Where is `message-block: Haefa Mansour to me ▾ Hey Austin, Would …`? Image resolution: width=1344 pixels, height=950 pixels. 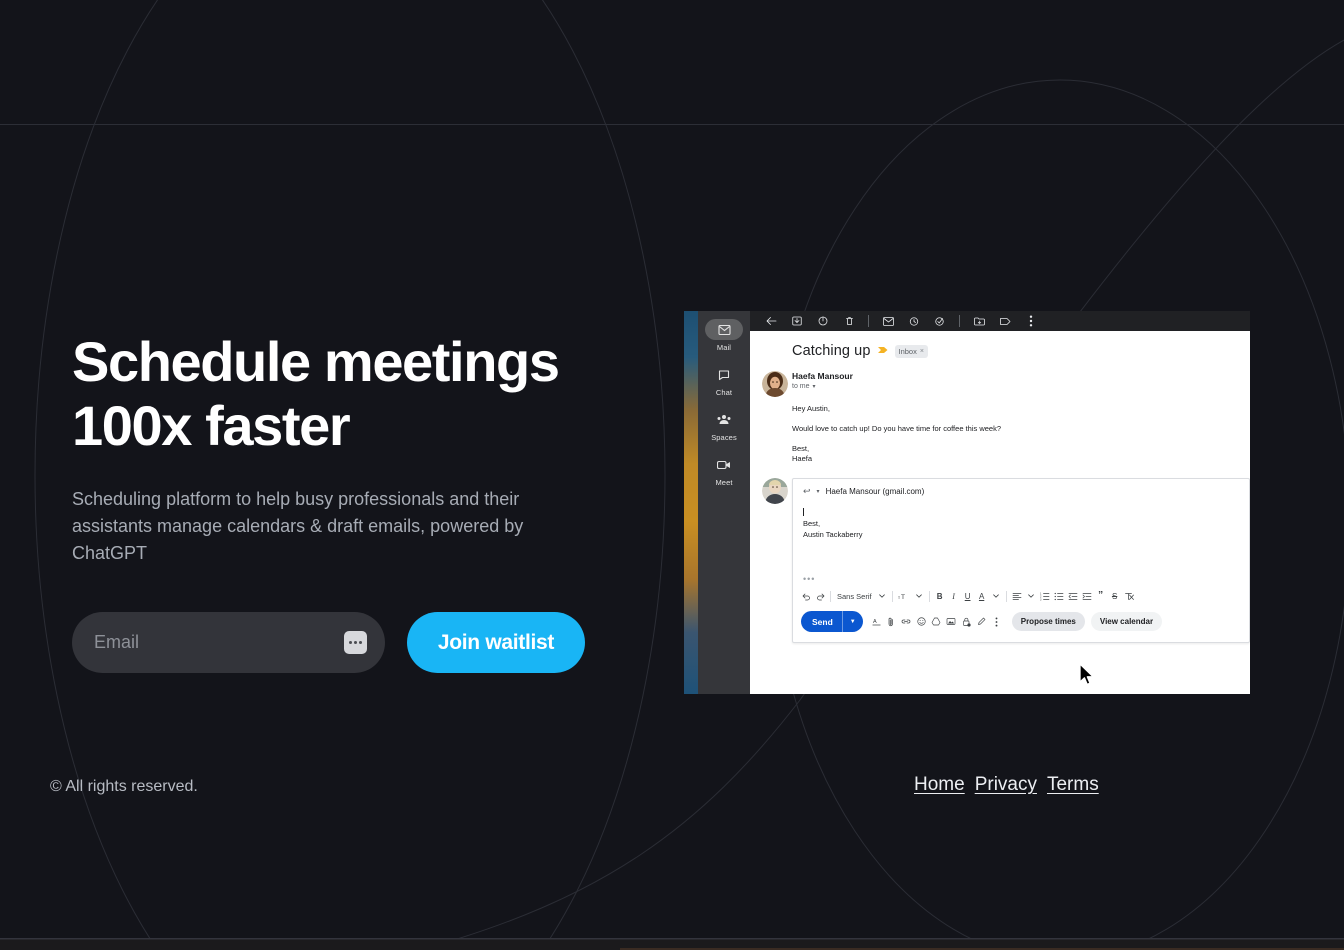
message-block: Haefa Mansour to me ▾ Hey Austin, Would … is located at coordinates (1000, 411).